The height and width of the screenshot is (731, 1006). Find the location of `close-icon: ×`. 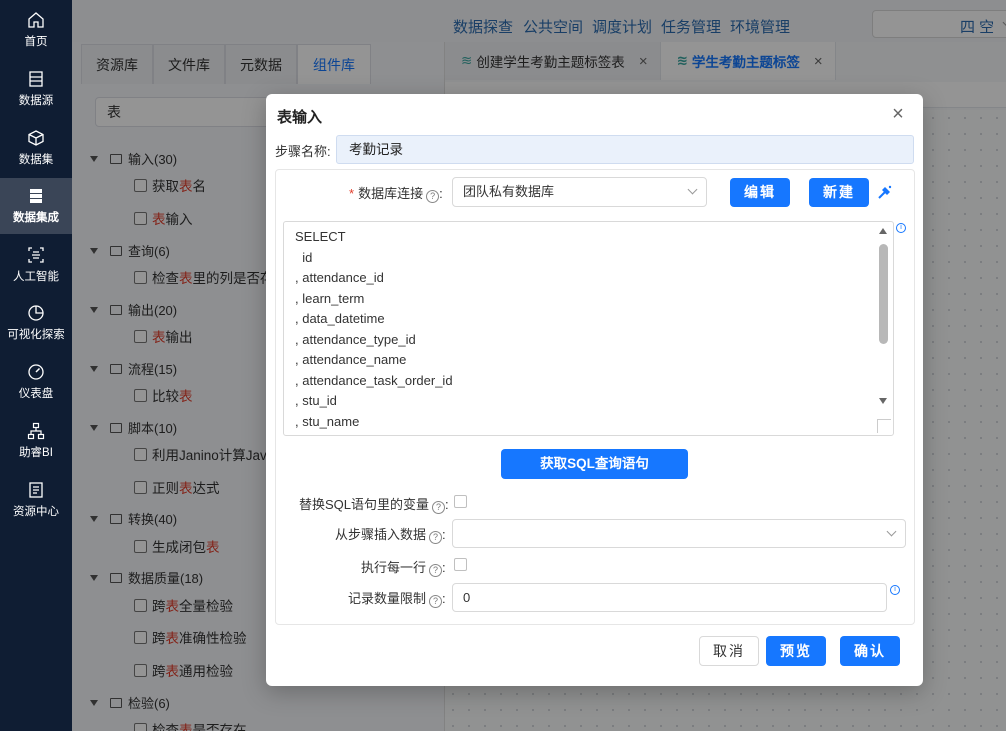

close-icon: × is located at coordinates (898, 114).